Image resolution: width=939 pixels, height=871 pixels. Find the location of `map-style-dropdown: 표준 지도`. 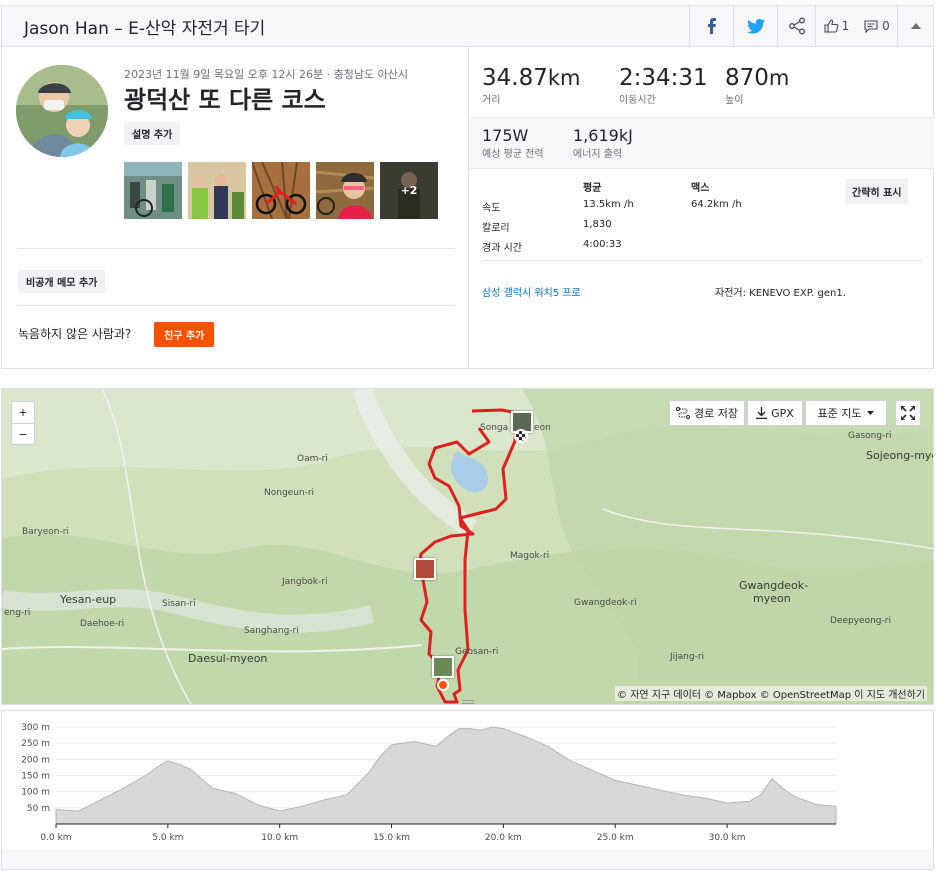

map-style-dropdown: 표준 지도 is located at coordinates (846, 413).